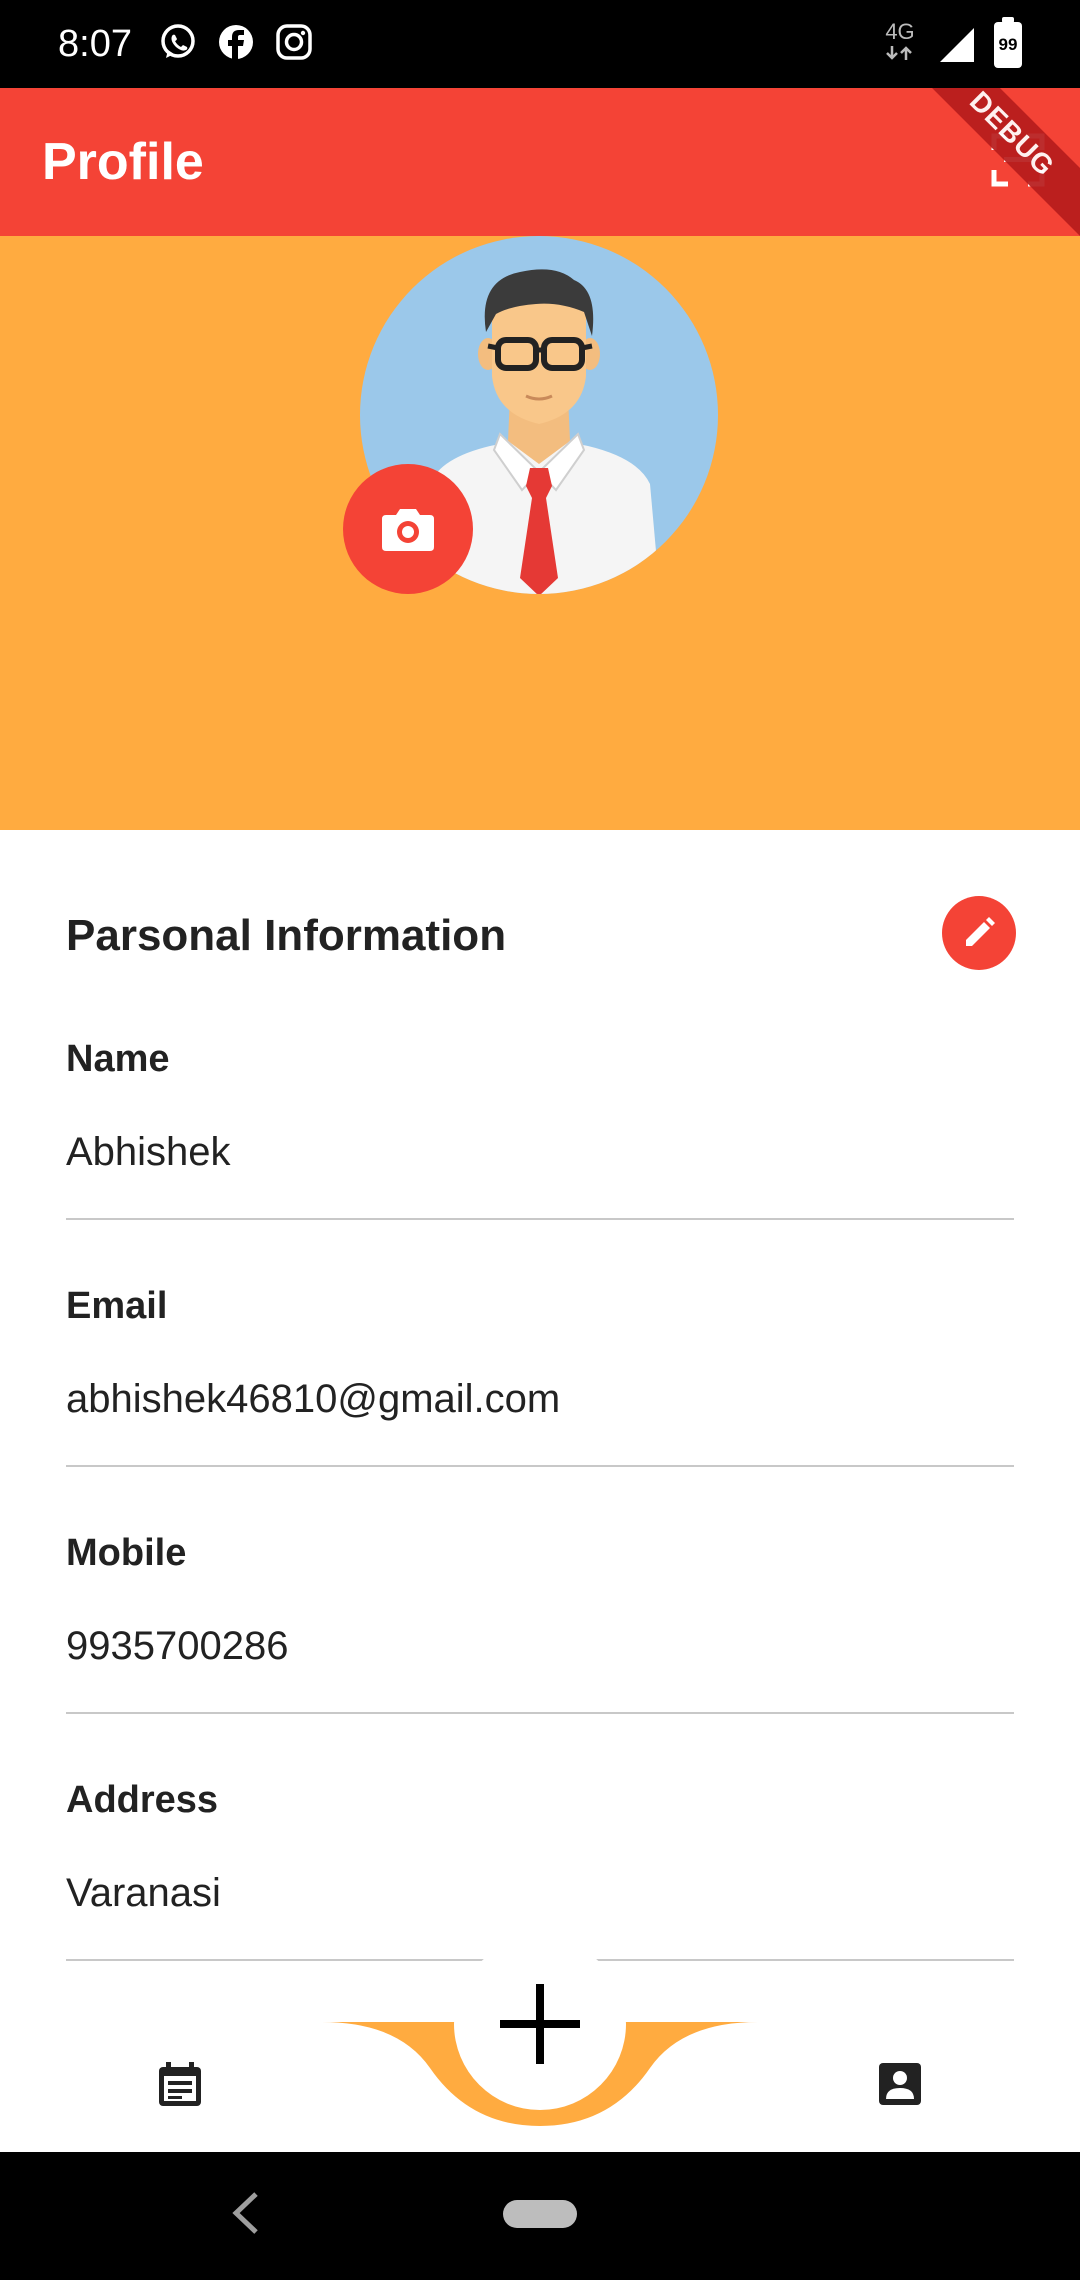 This screenshot has width=1080, height=2280. Describe the element at coordinates (142, 1800) in the screenshot. I see `address-label: Address` at that location.